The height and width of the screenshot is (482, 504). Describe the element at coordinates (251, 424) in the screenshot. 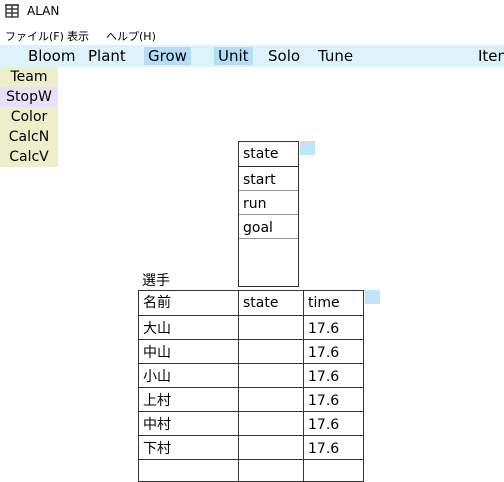

I see `table-row: 中村 17.6` at that location.